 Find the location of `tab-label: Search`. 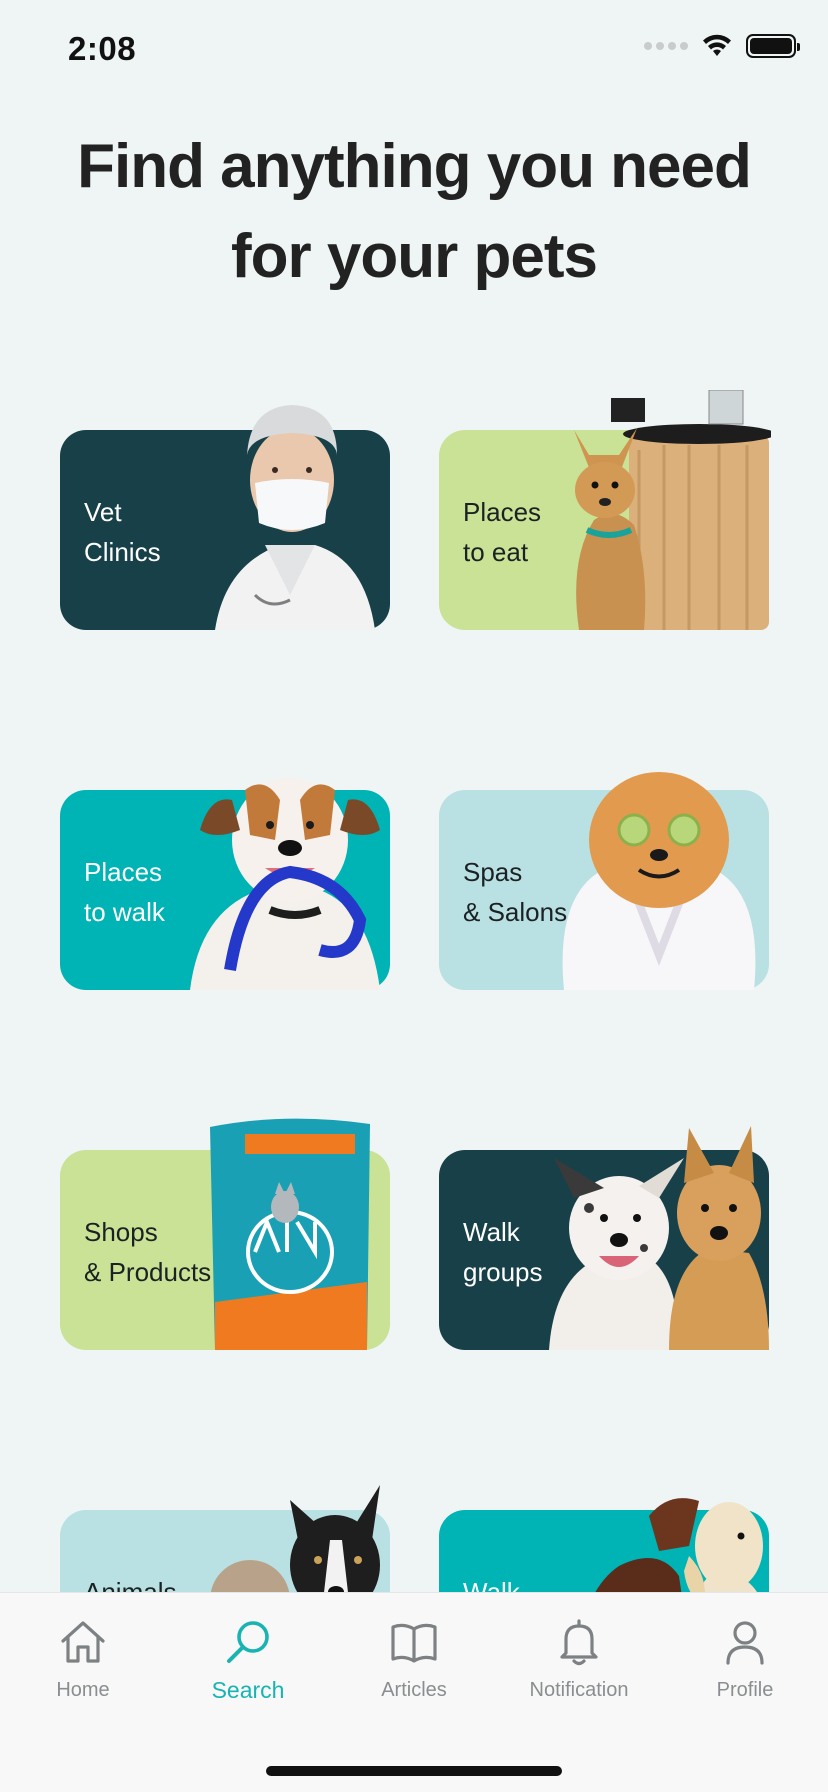

tab-label: Search is located at coordinates (248, 1690).